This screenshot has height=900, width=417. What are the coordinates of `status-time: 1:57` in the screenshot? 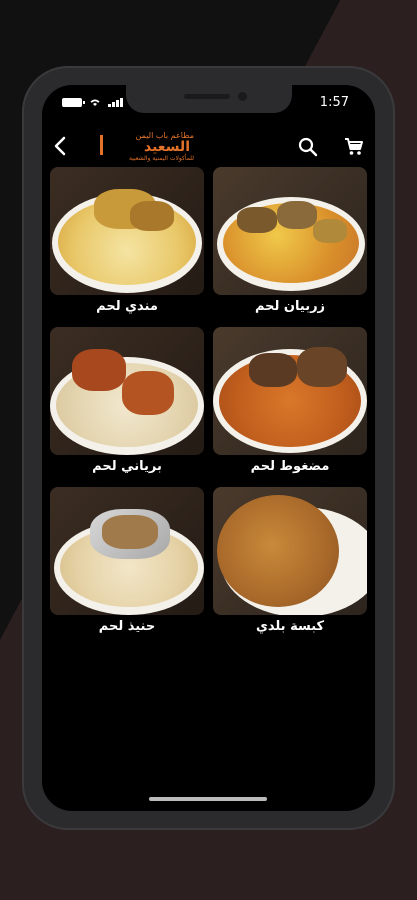 It's located at (334, 102).